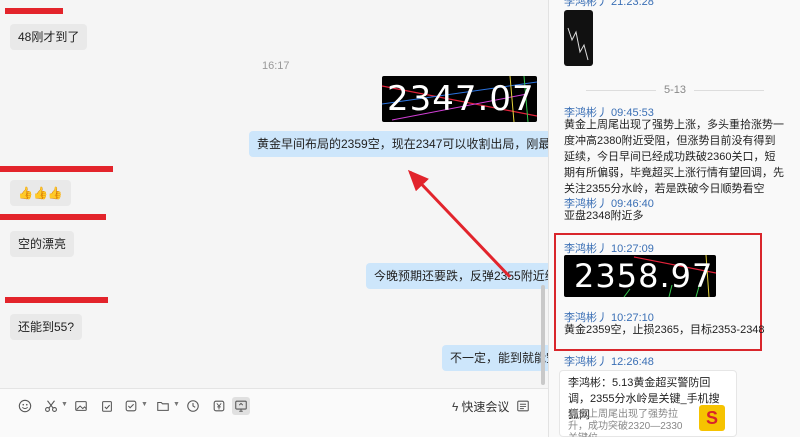 Image resolution: width=800 pixels, height=437 pixels. What do you see at coordinates (274, 412) in the screenshot?
I see `input-toolbar: ▼ ▼ ▼ ϟ 快速会议` at bounding box center [274, 412].